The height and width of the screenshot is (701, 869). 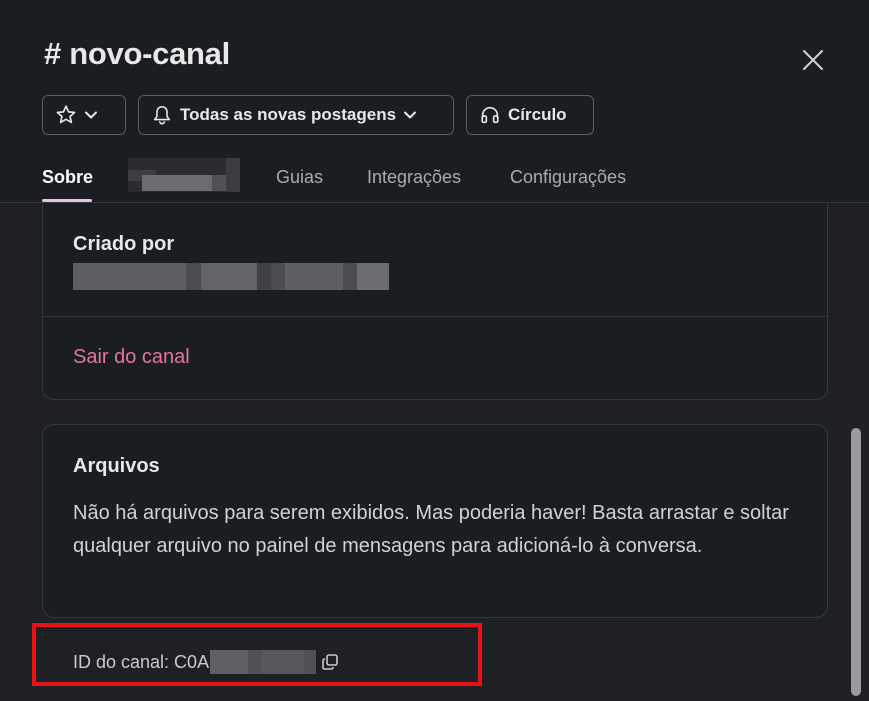 I want to click on huddle-label: Círculo, so click(x=537, y=114).